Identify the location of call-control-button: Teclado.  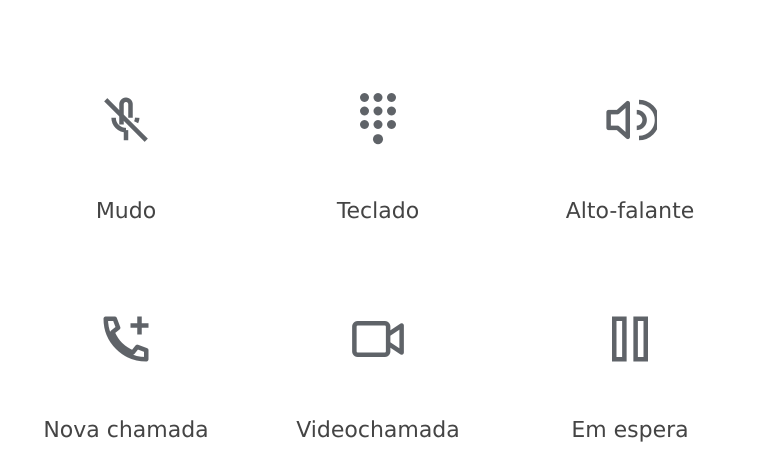
(378, 158).